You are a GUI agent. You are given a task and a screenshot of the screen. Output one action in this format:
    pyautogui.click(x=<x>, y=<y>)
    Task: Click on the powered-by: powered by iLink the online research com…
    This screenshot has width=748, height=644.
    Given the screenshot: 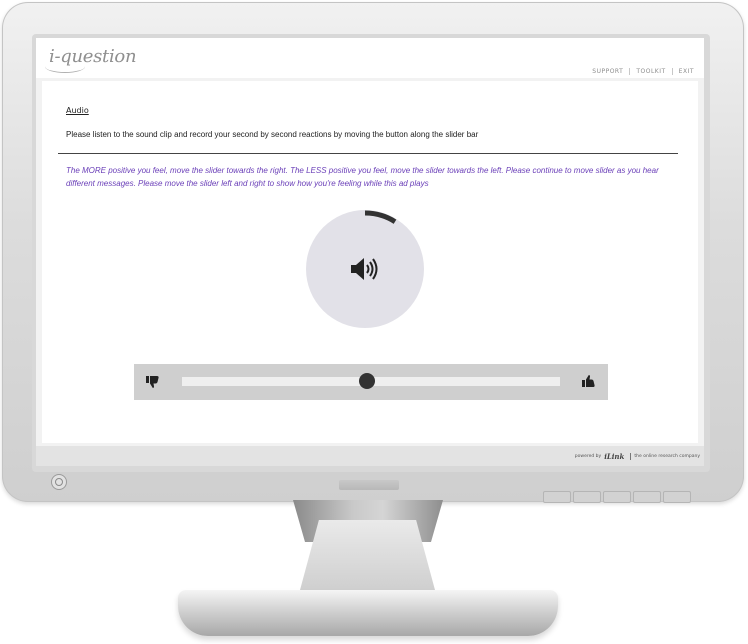 What is the action you would take?
    pyautogui.click(x=637, y=456)
    